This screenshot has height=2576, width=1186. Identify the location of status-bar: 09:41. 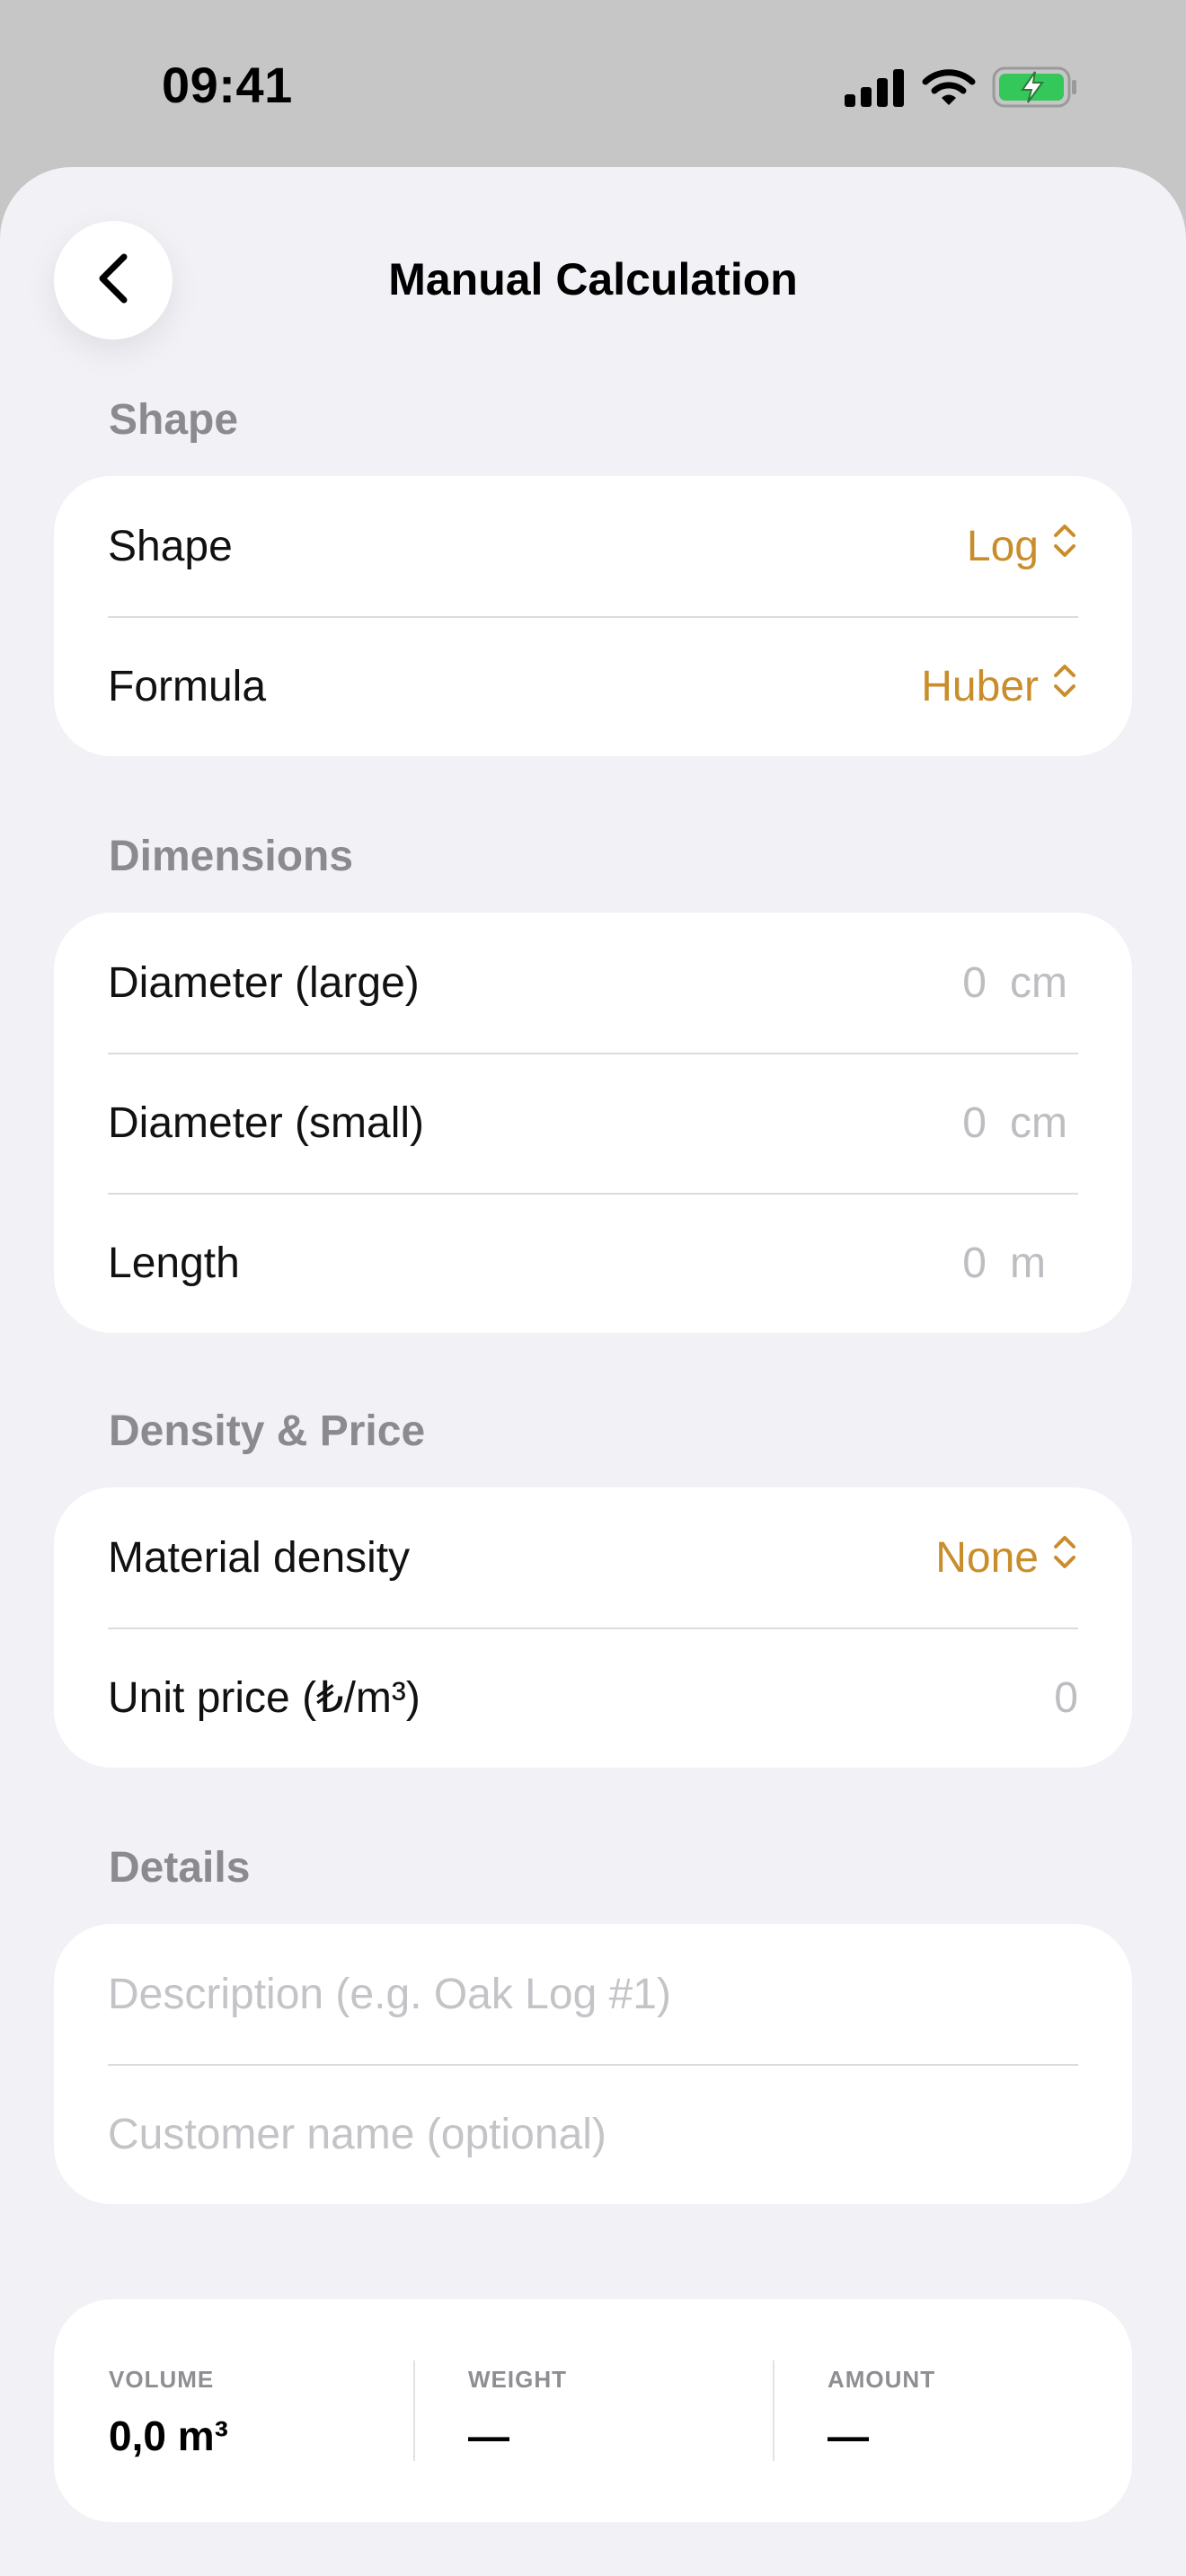
(593, 83).